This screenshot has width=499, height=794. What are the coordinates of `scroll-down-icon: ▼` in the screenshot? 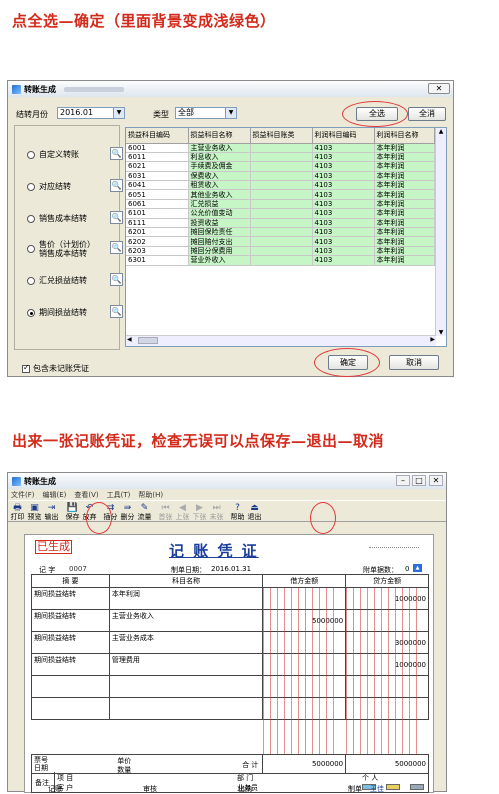 It's located at (441, 332).